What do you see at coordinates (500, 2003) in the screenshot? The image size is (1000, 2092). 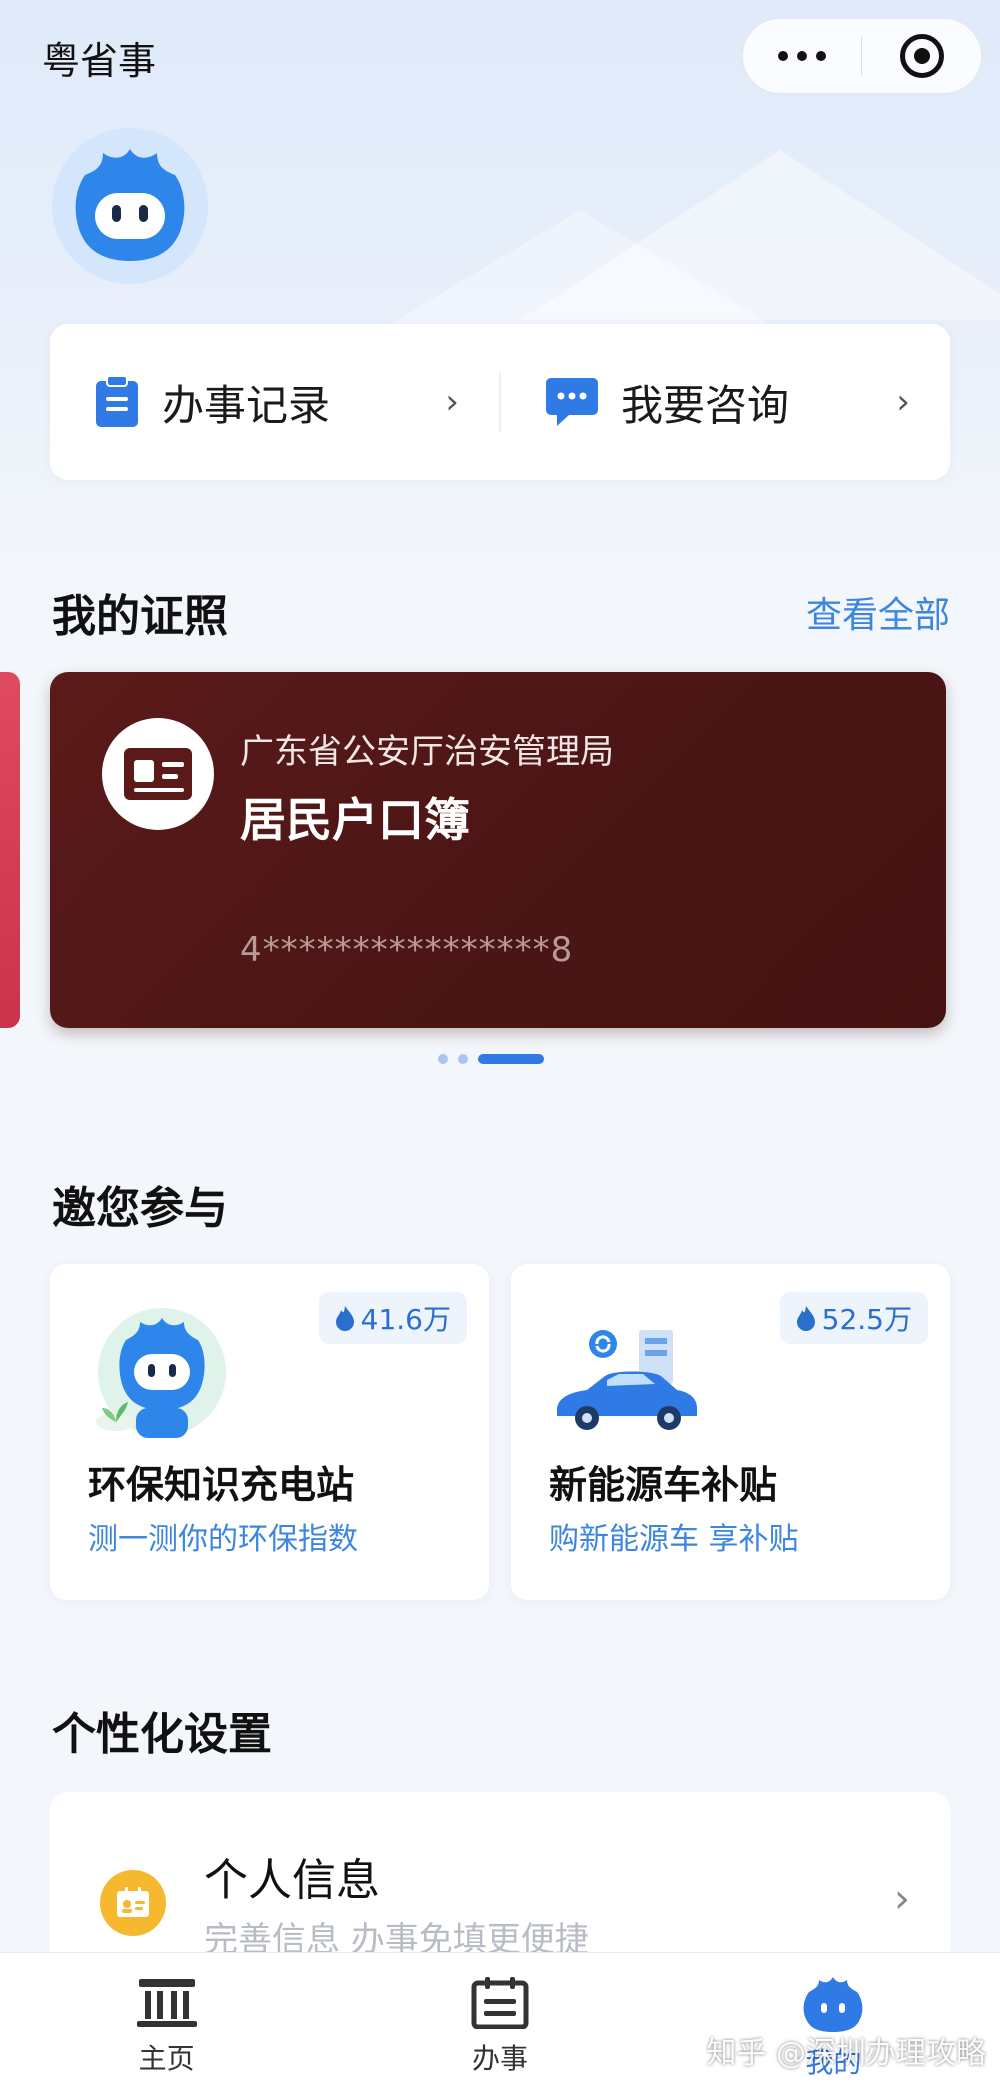 I see `calendar-icon` at bounding box center [500, 2003].